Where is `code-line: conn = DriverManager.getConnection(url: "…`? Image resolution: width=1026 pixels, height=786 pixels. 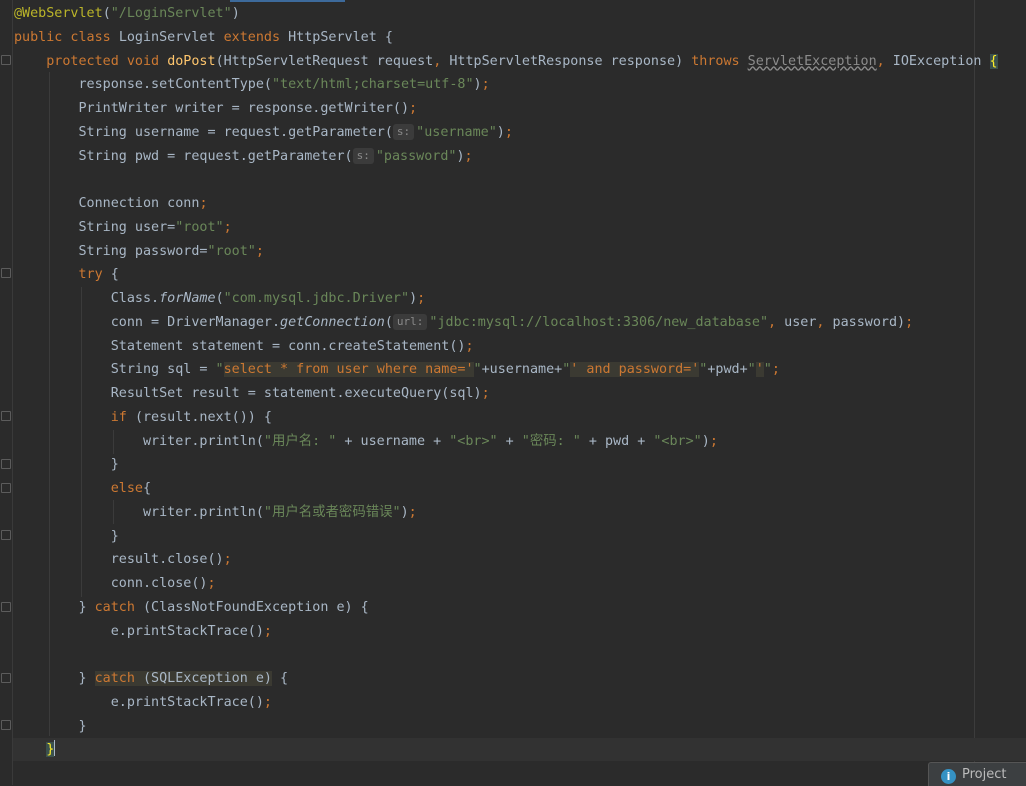
code-line: conn = DriverManager.getConnection(url: "… is located at coordinates (463, 323).